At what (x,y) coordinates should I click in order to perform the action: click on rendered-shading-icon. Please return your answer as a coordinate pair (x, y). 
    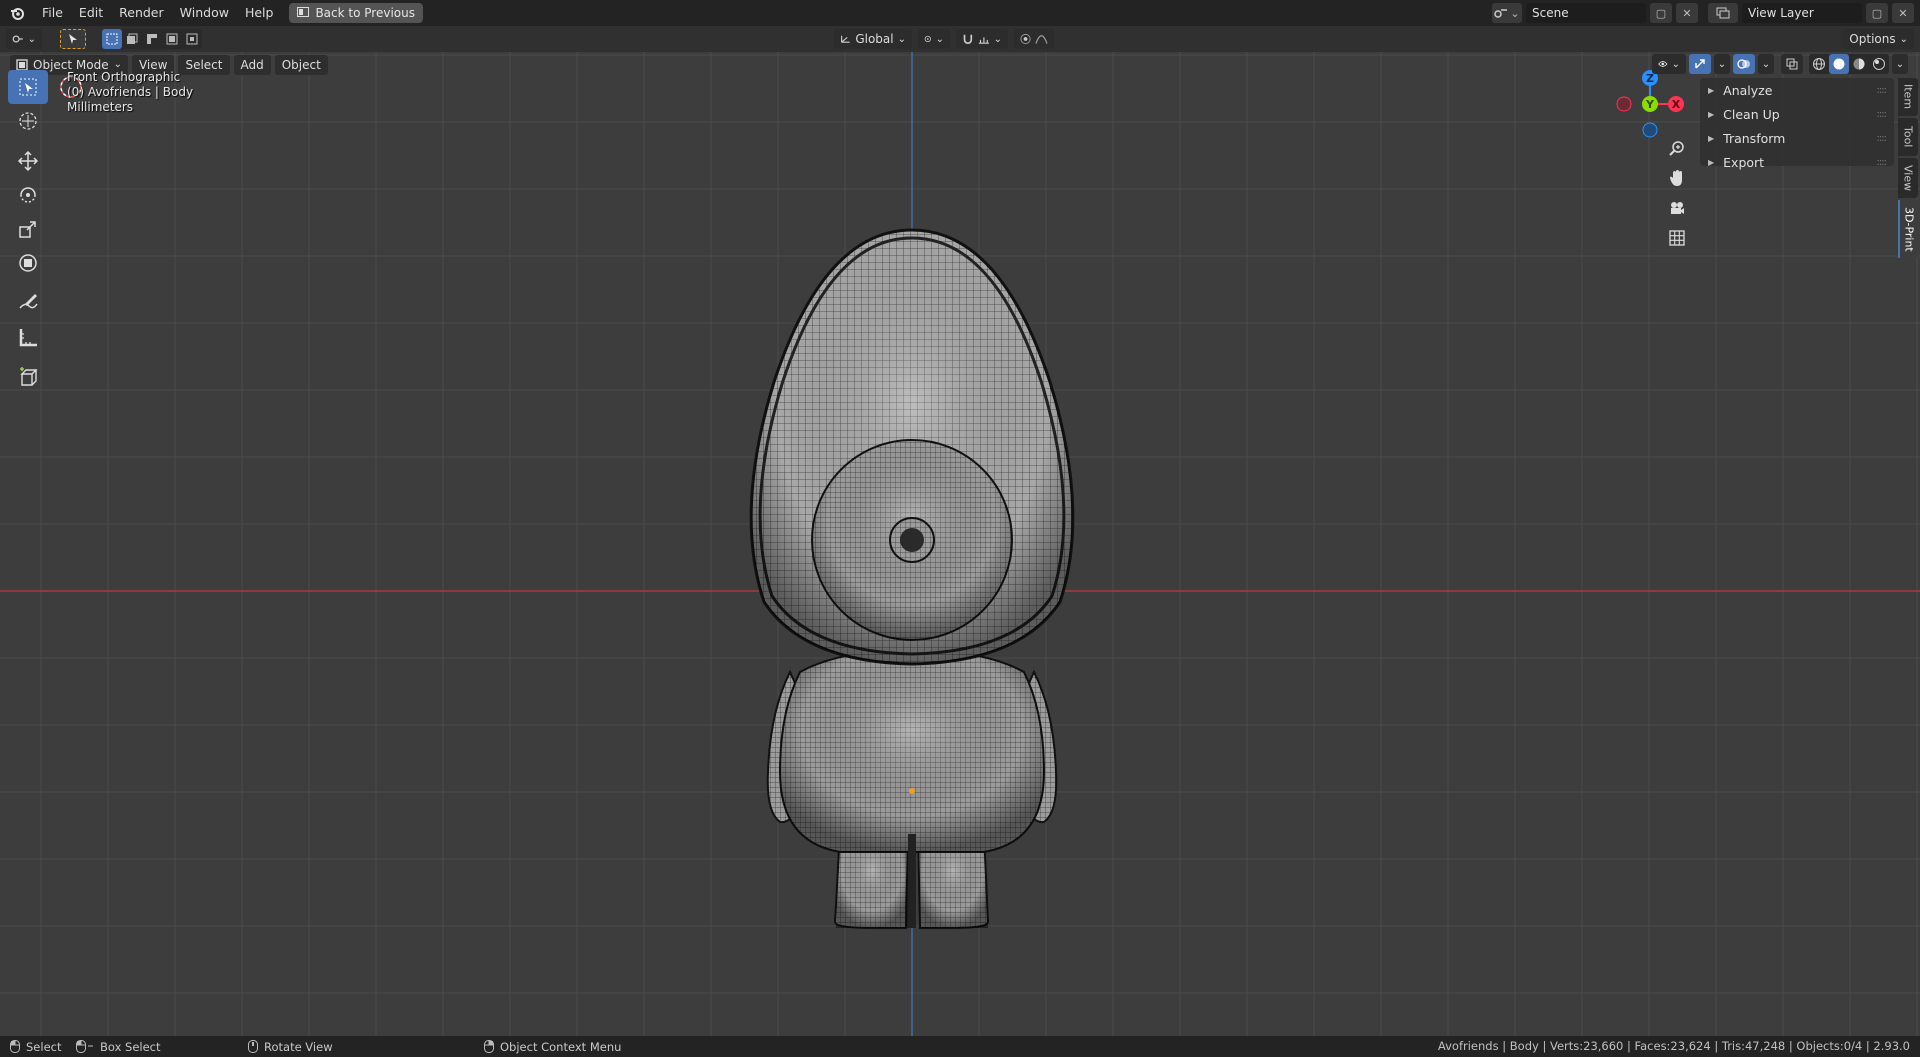
    Looking at the image, I should click on (1879, 64).